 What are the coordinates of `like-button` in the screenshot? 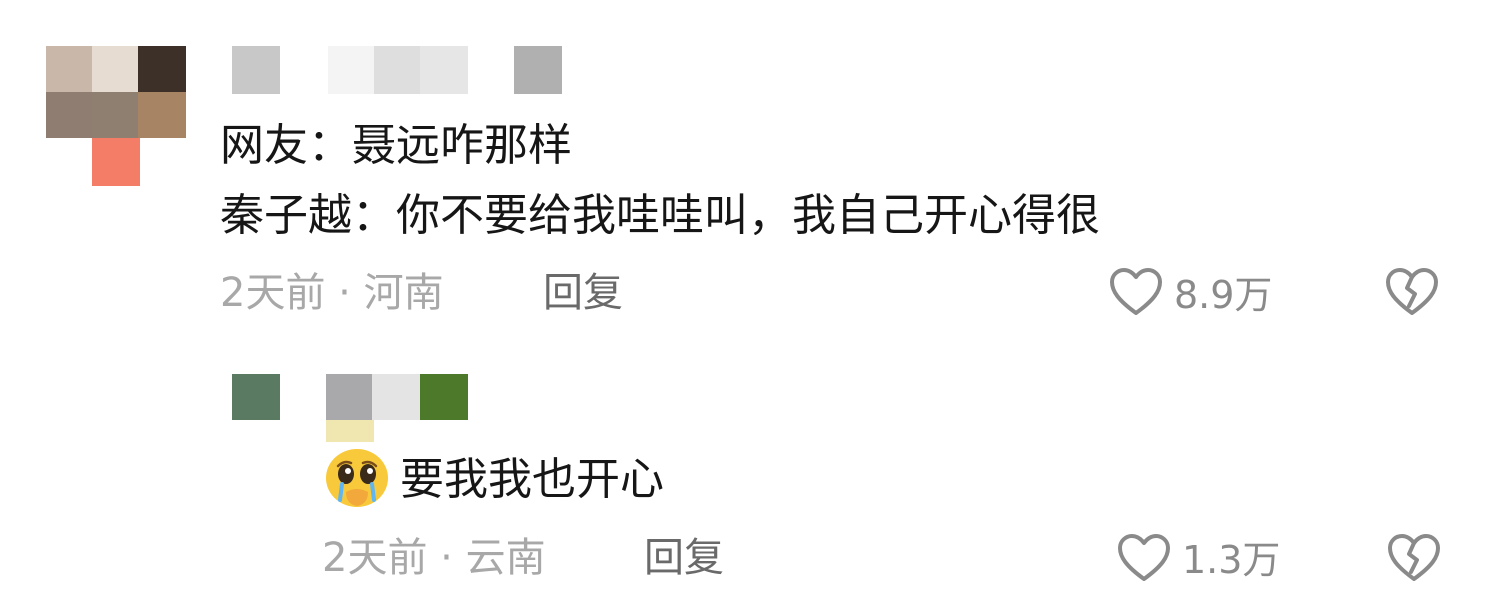 It's located at (1136, 292).